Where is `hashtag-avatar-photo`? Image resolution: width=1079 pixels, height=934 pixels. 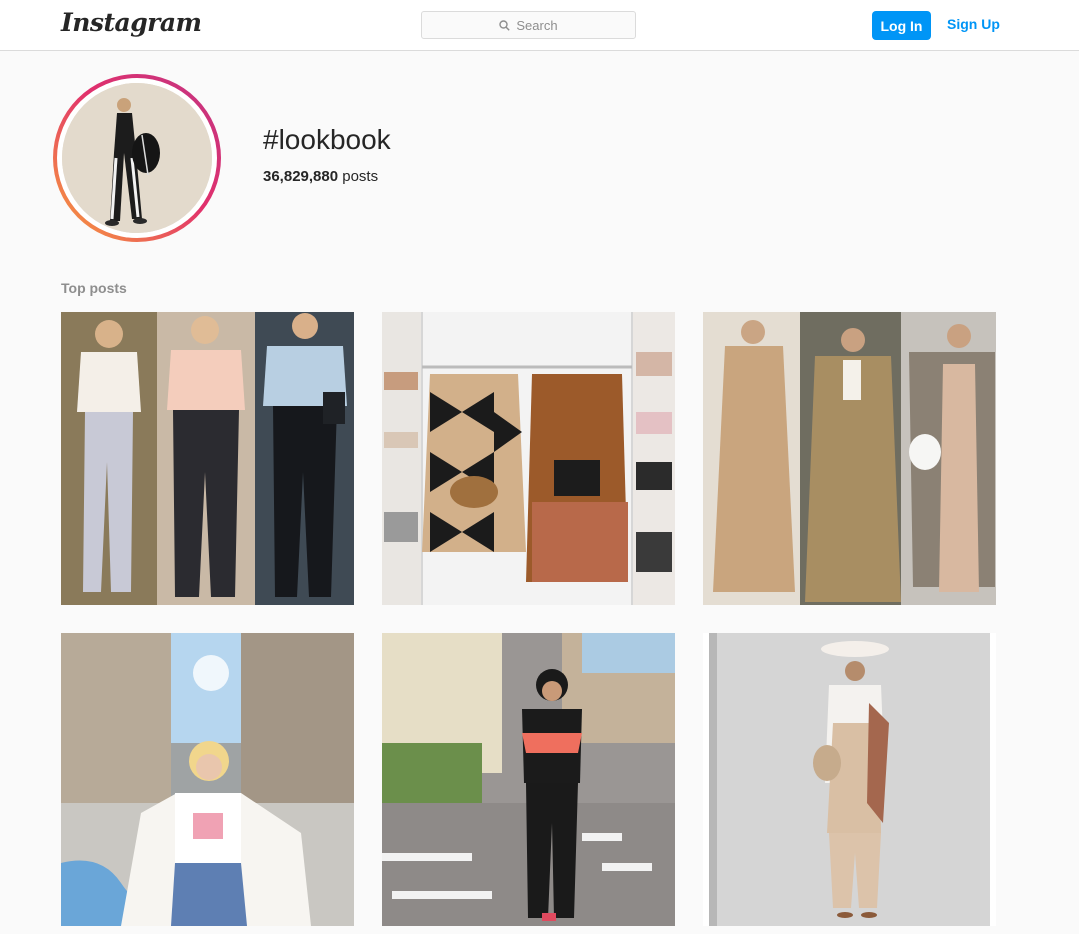 hashtag-avatar-photo is located at coordinates (137, 158).